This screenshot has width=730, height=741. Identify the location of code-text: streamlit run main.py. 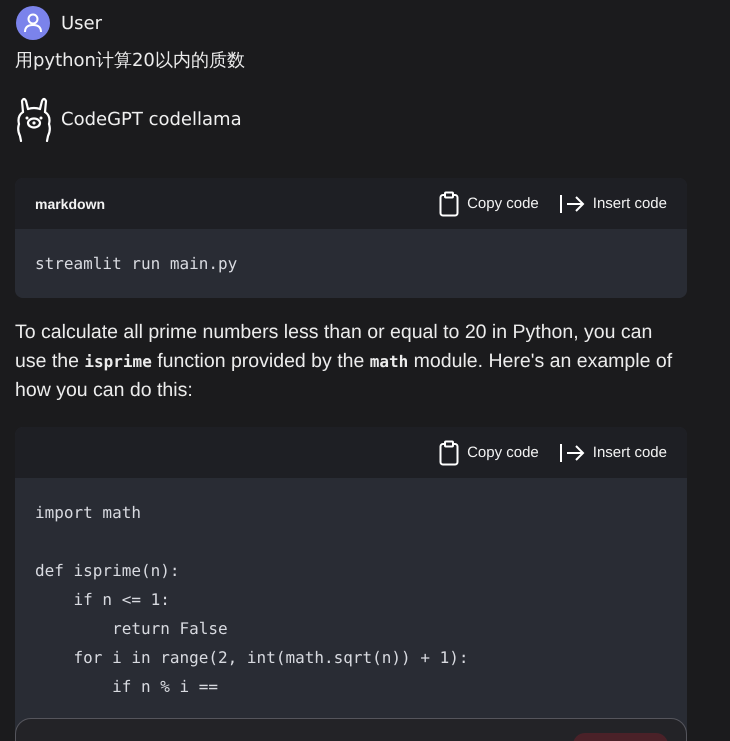
(136, 264).